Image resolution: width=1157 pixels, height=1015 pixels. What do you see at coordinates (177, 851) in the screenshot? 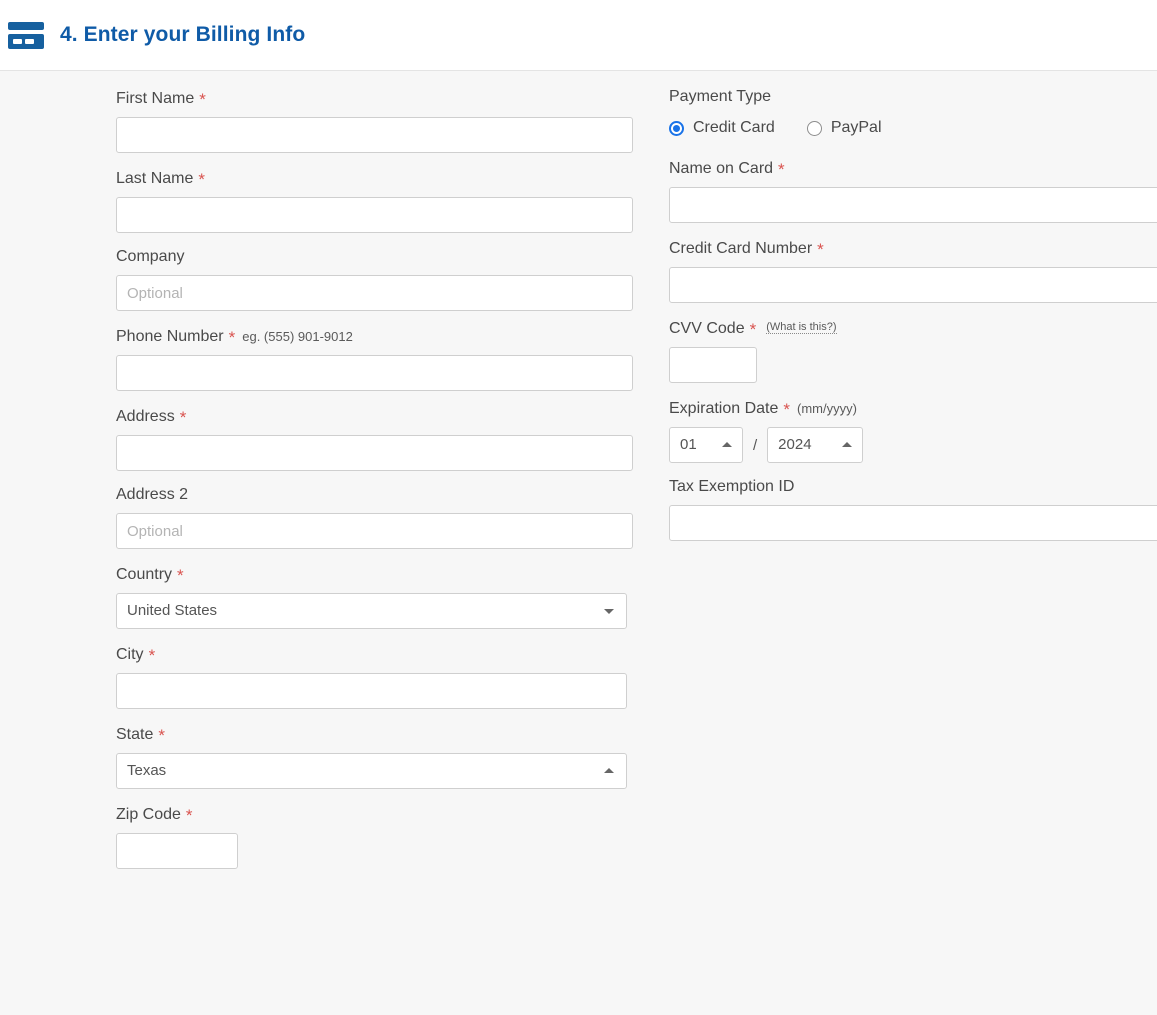
I see `zip-code-input` at bounding box center [177, 851].